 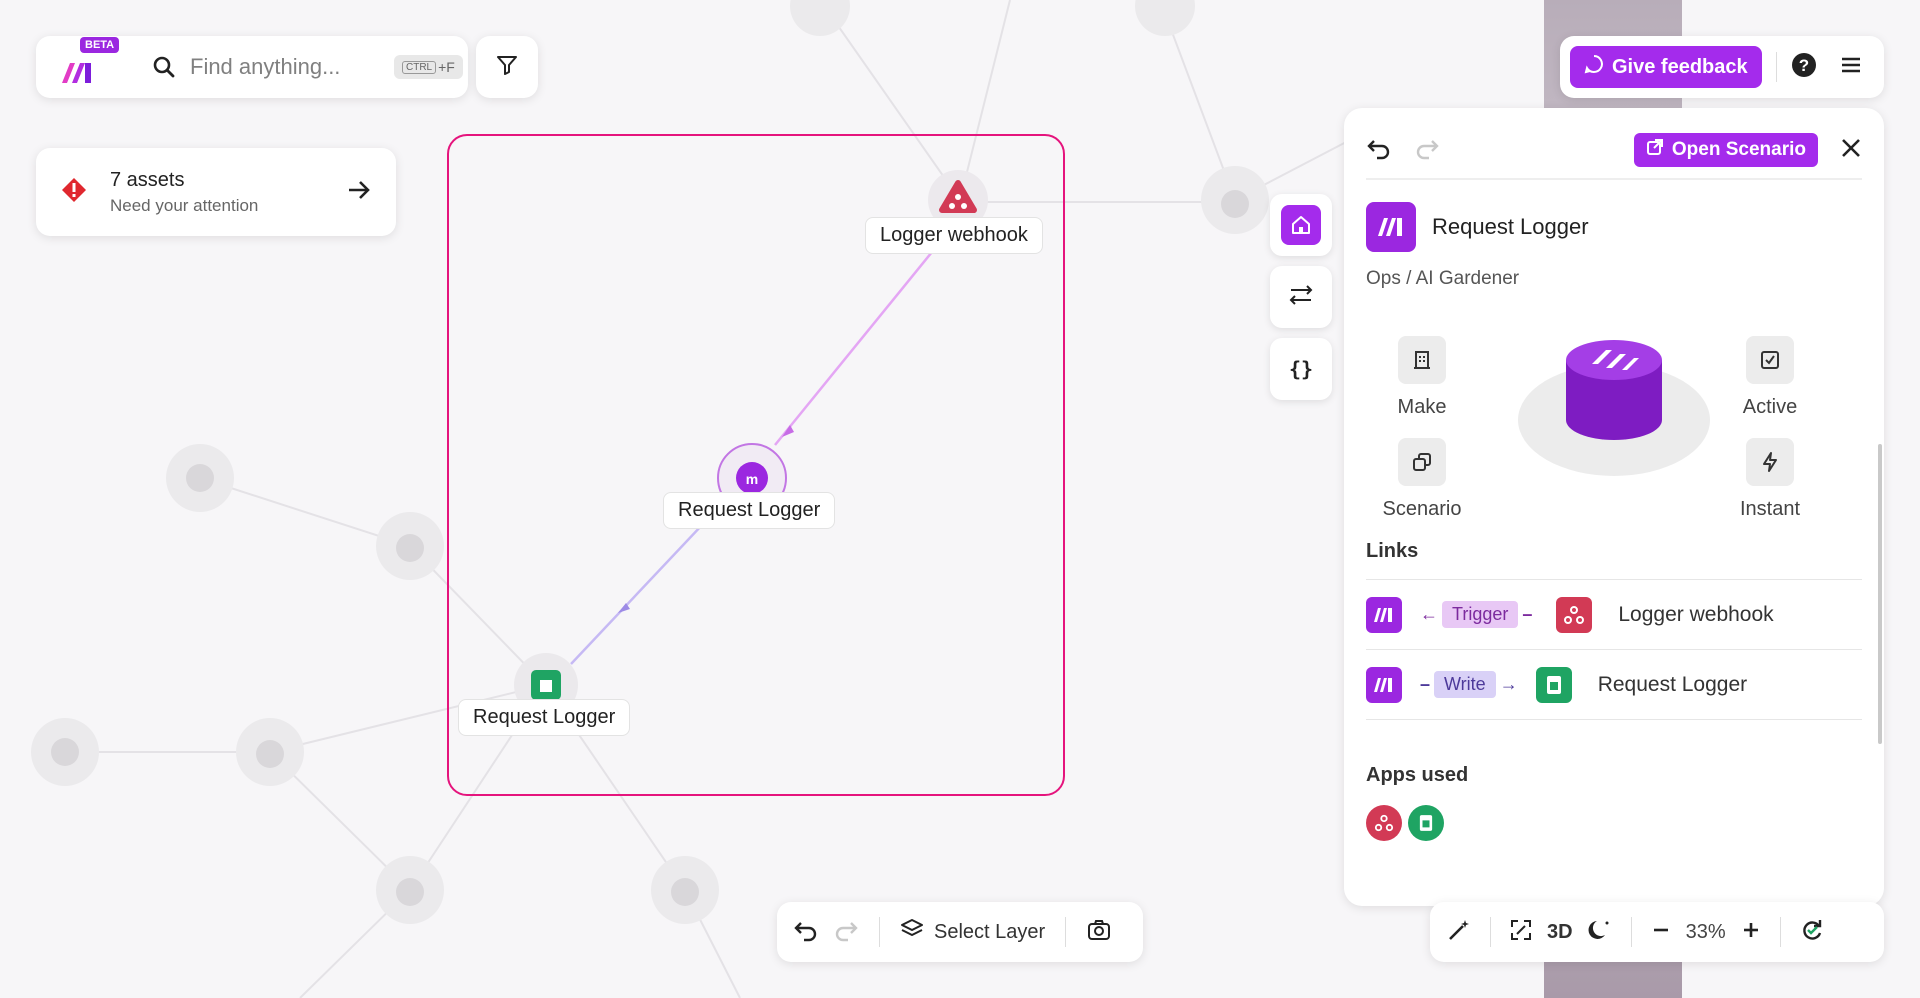 I want to click on search-input, so click(x=285, y=67).